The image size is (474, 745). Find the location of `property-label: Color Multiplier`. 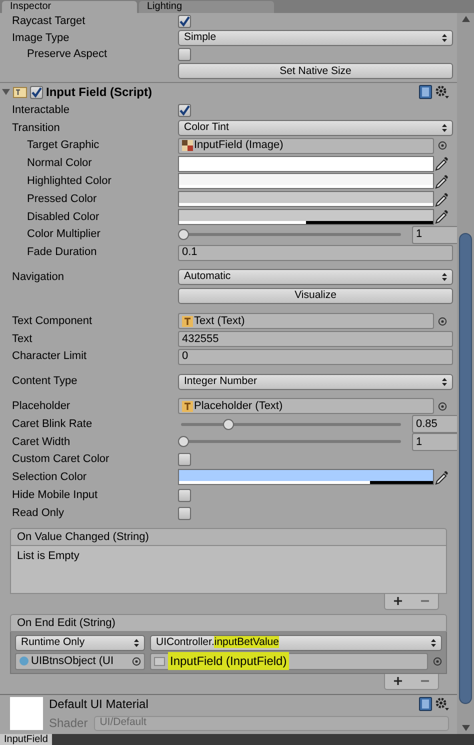

property-label: Color Multiplier is located at coordinates (64, 234).